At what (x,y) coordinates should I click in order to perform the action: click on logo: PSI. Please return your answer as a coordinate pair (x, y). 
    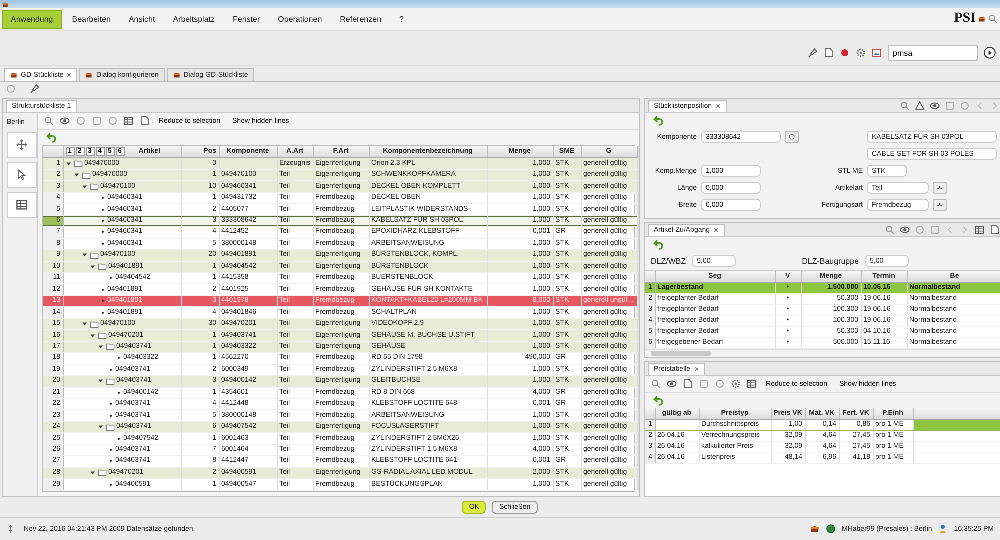
    Looking at the image, I should click on (965, 19).